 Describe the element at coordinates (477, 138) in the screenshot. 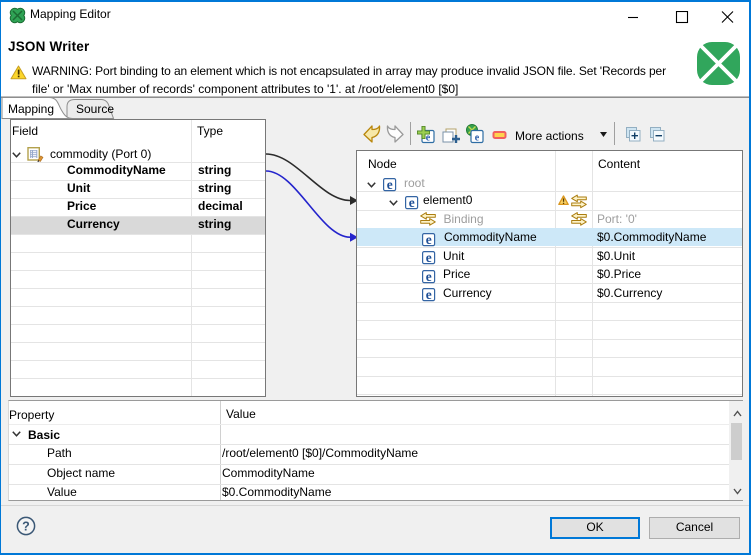

I see `svg-text: e` at that location.